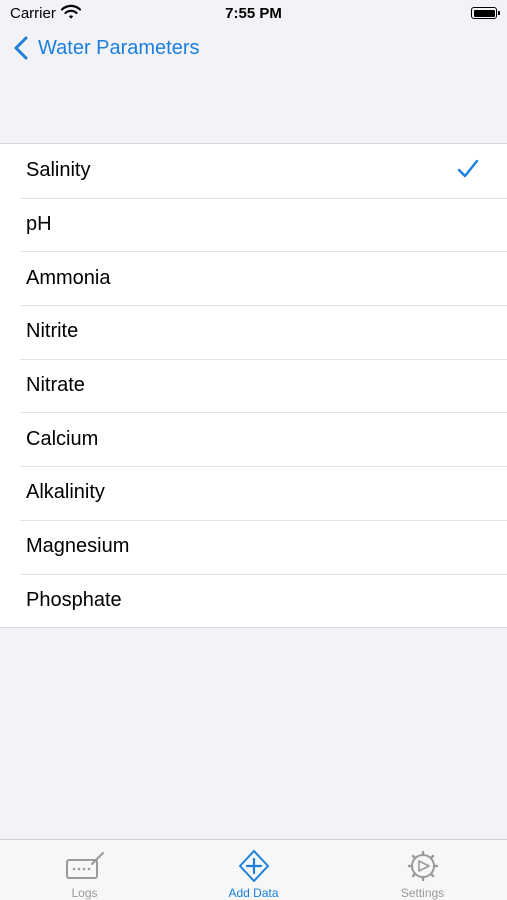 This screenshot has width=507, height=900. Describe the element at coordinates (58, 170) in the screenshot. I see `list-item-label: Salinity` at that location.